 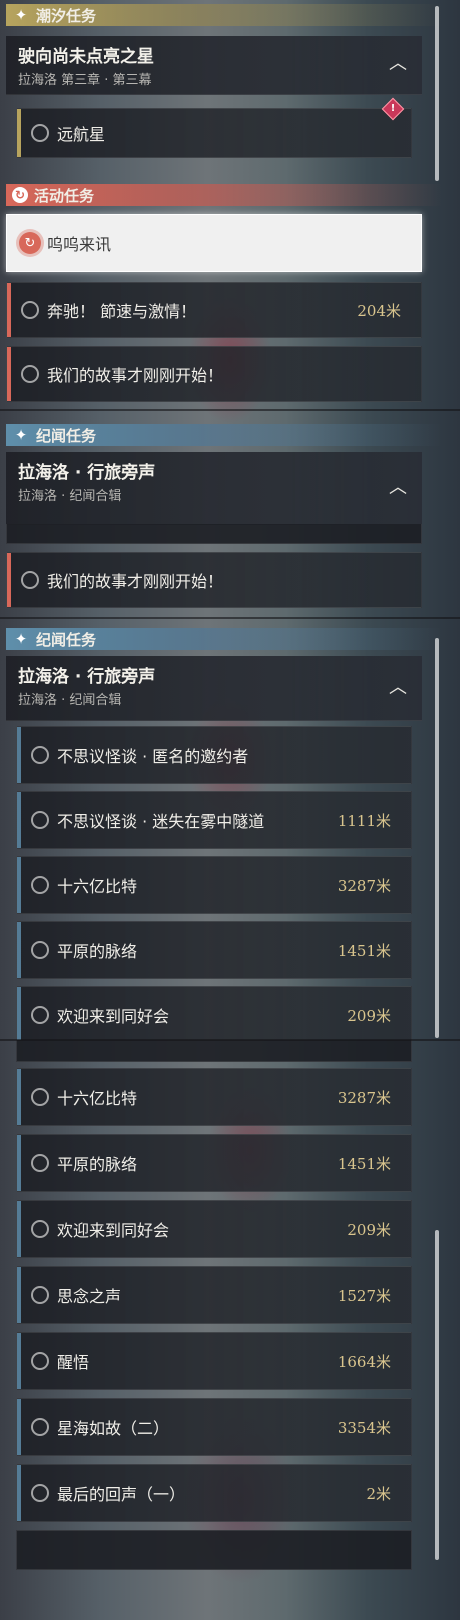 I want to click on quest-item: 醒悟 1664米, so click(x=214, y=1361).